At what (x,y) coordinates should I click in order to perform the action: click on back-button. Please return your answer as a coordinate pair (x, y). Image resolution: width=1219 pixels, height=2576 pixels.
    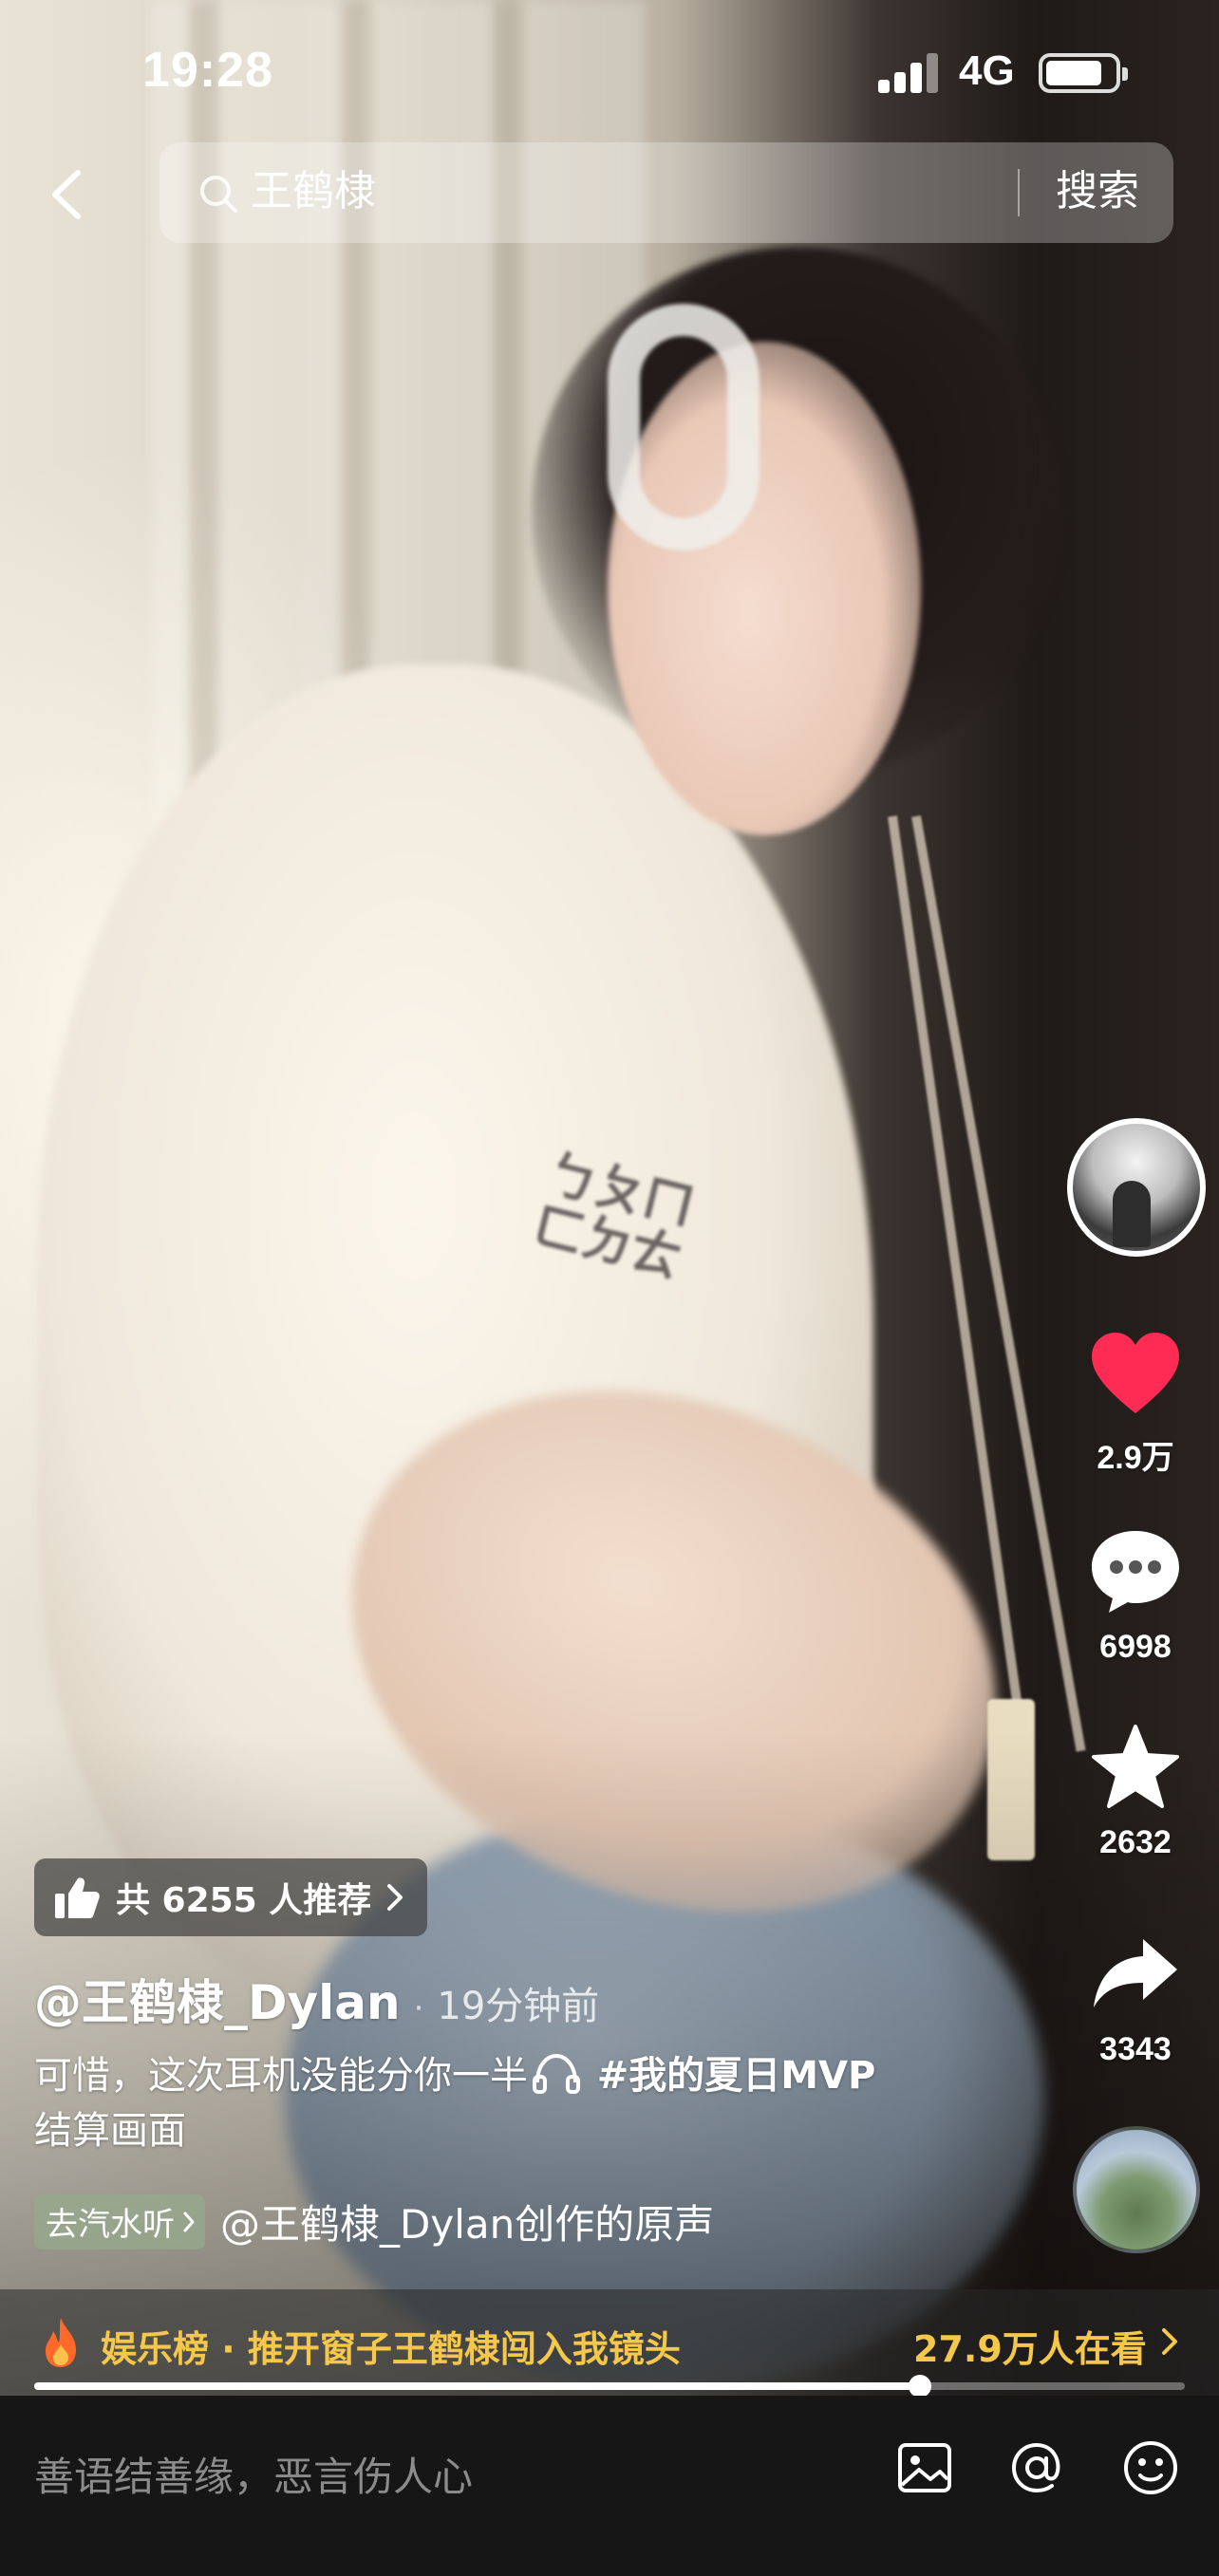
    Looking at the image, I should click on (66, 194).